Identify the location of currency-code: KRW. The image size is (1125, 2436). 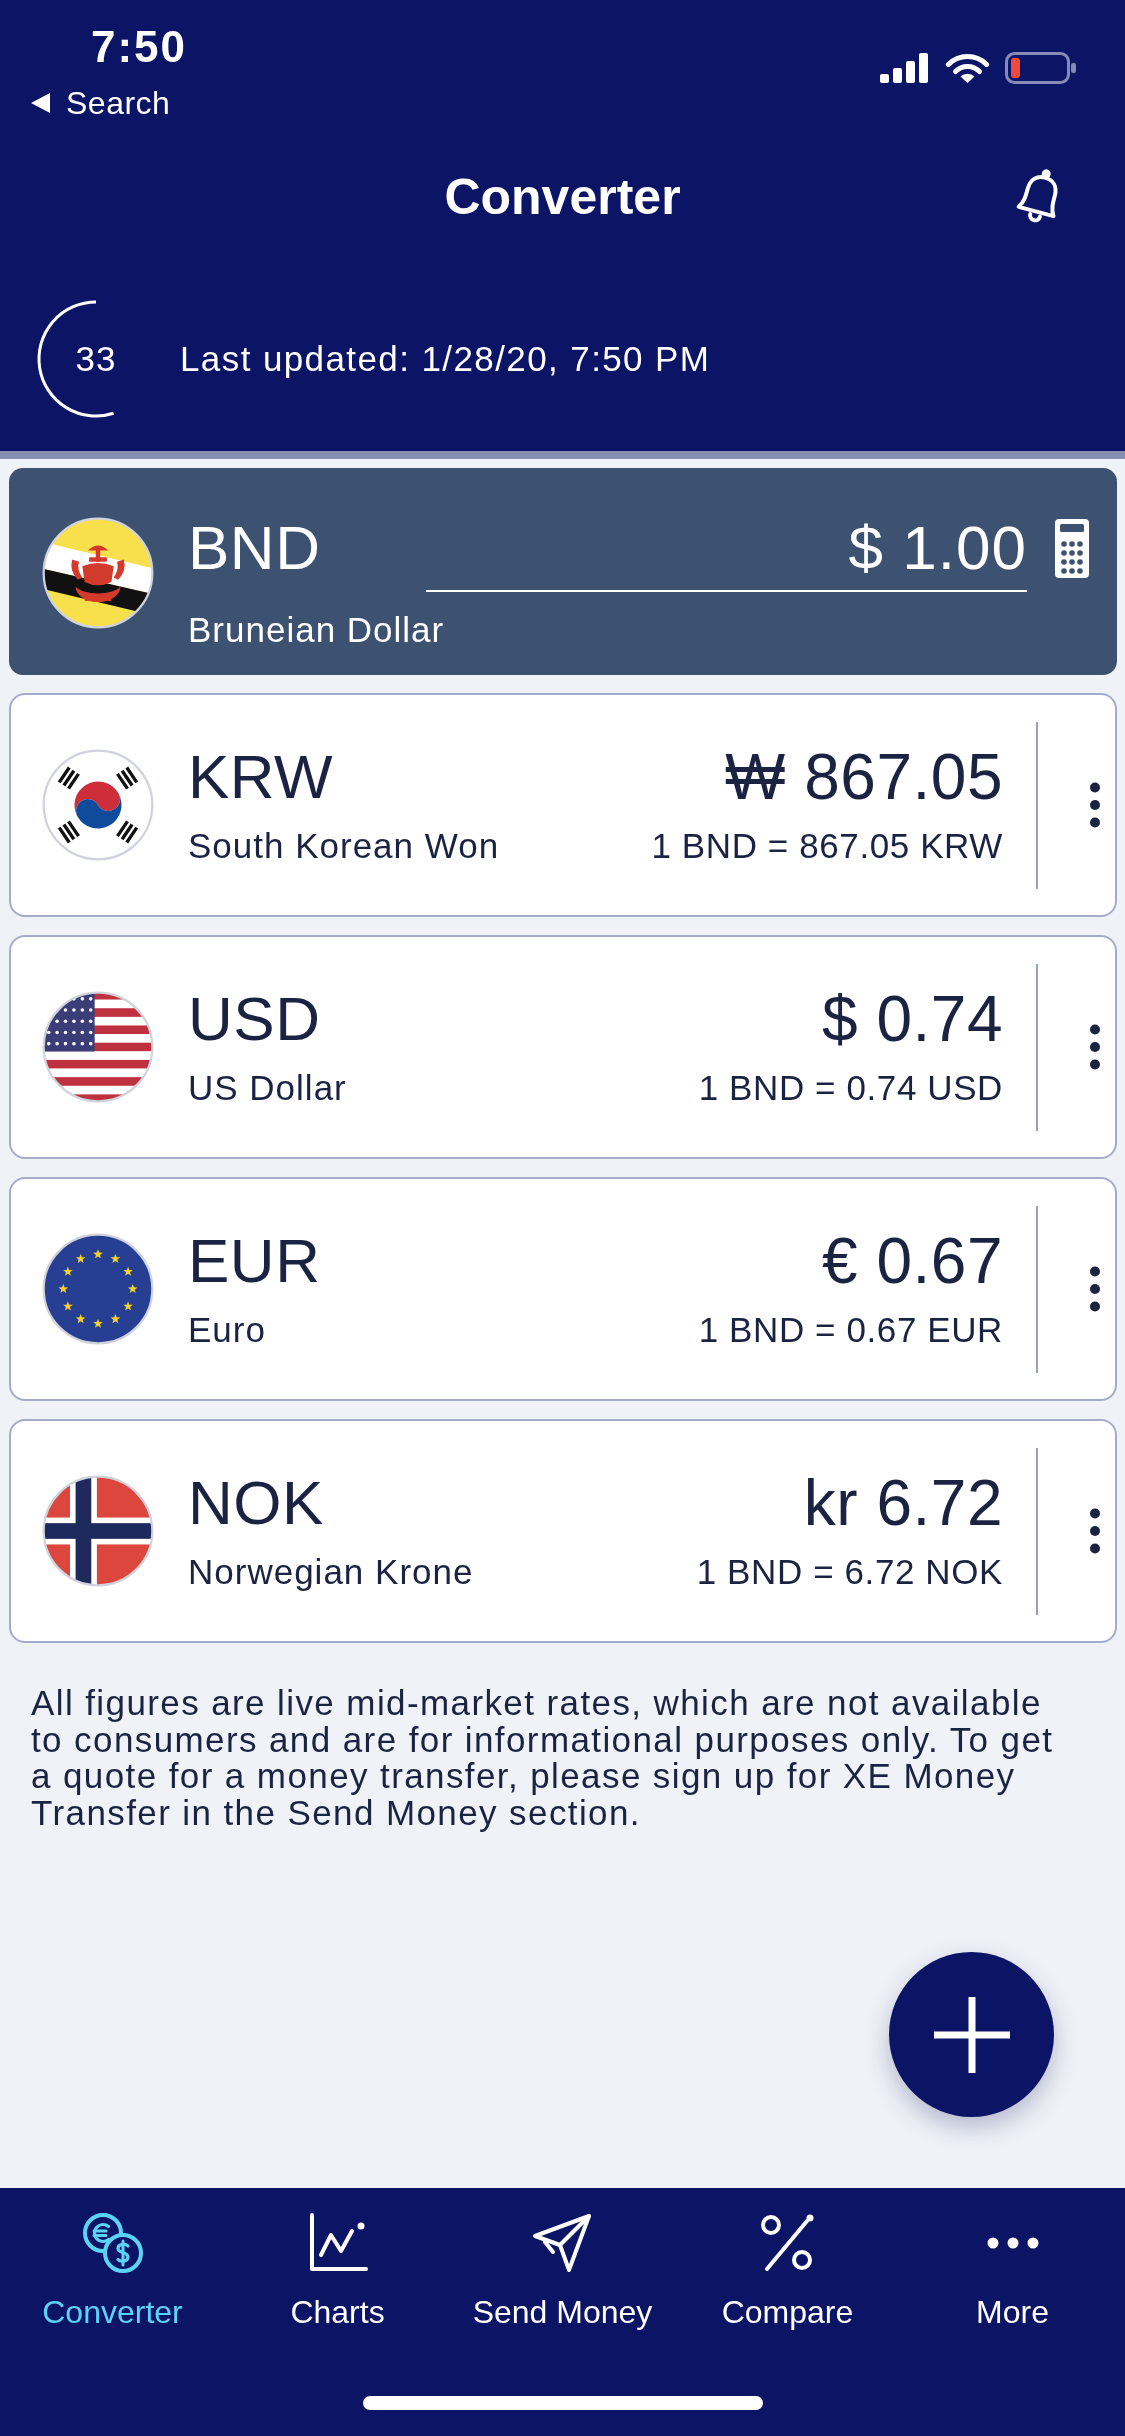
(261, 777).